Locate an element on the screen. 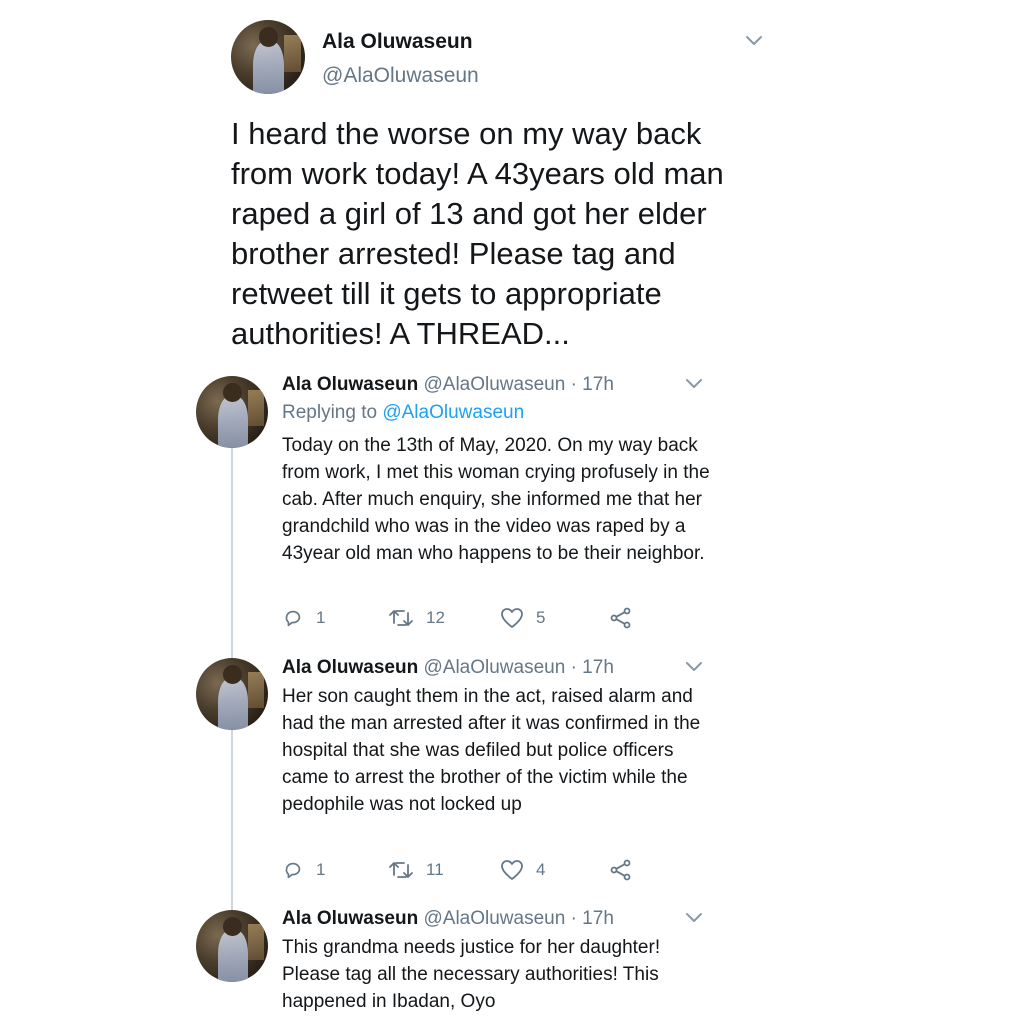 This screenshot has height=1024, width=1024. replying-to-prefix: Replying to is located at coordinates (330, 412).